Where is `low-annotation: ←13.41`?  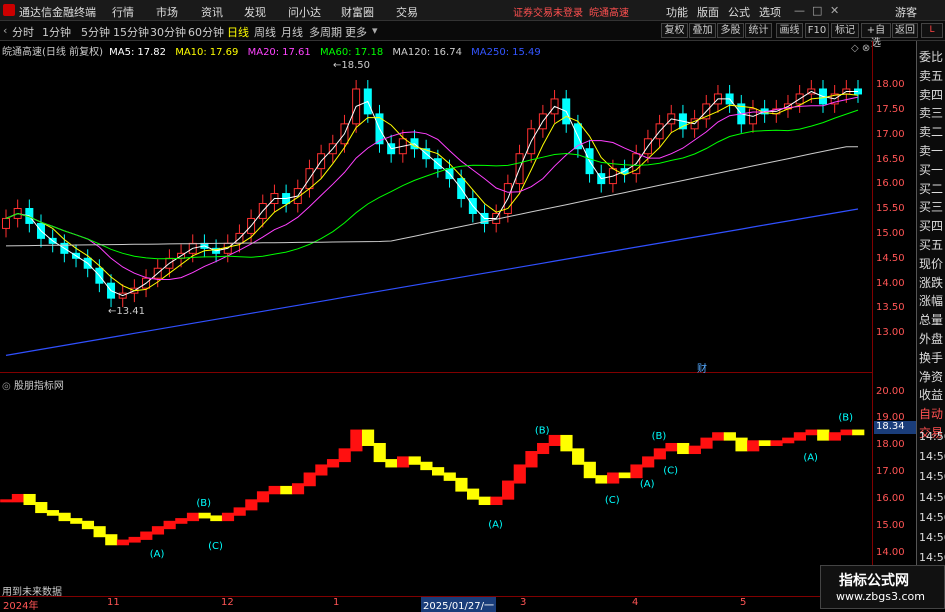 low-annotation: ←13.41 is located at coordinates (127, 311).